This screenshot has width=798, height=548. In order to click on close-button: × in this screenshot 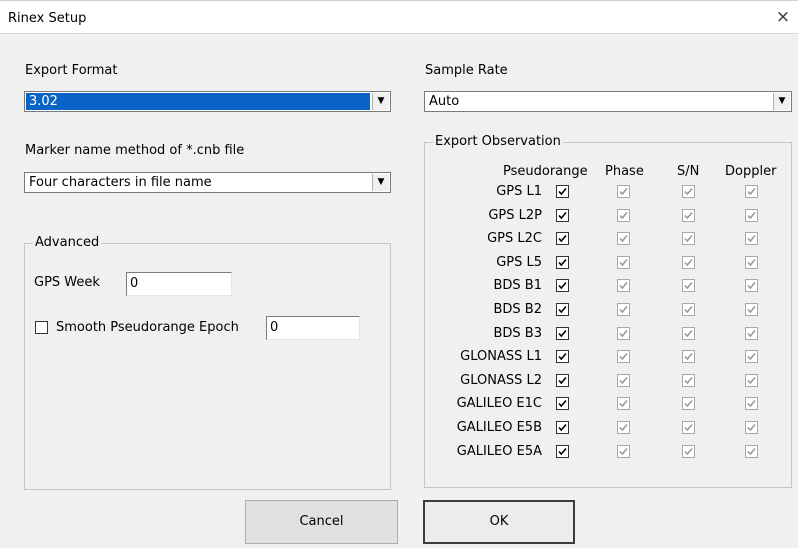, I will do `click(783, 17)`.